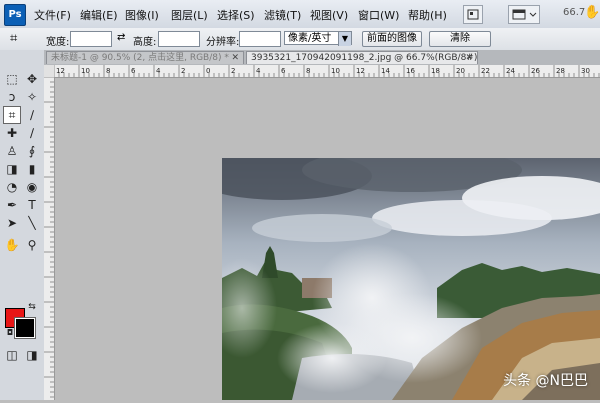 The image size is (600, 403). Describe the element at coordinates (12, 97) in the screenshot. I see `lasso-tool-icon: ↄ` at that location.